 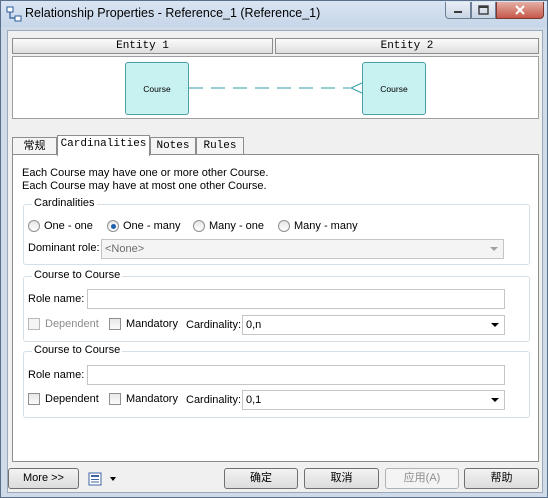 What do you see at coordinates (125, 249) in the screenshot?
I see `dominant-role-value: <None>` at bounding box center [125, 249].